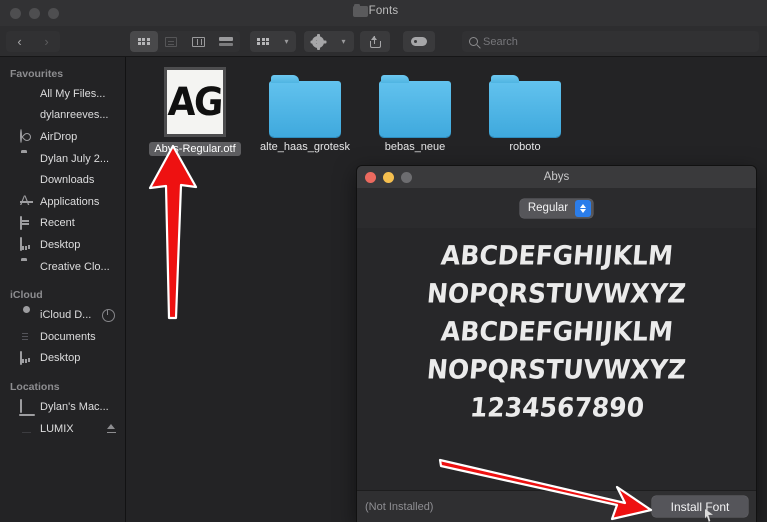  I want to click on share-icon, so click(375, 41).